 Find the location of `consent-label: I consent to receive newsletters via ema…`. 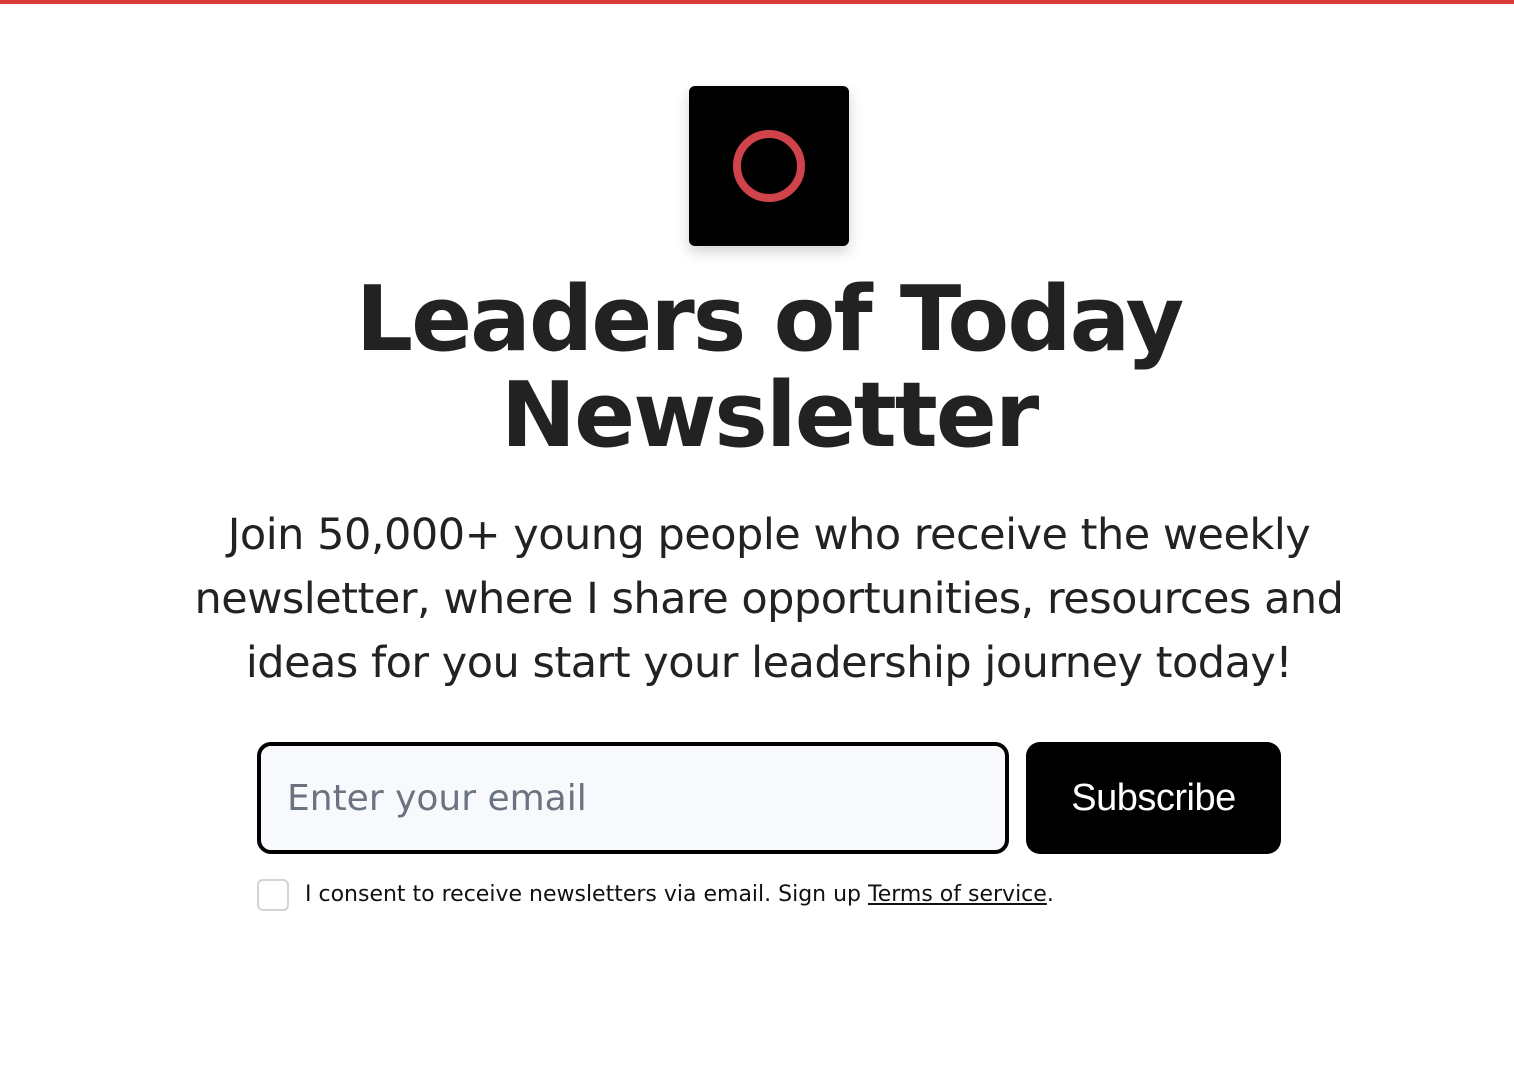

consent-label: I consent to receive newsletters via ema… is located at coordinates (679, 894).